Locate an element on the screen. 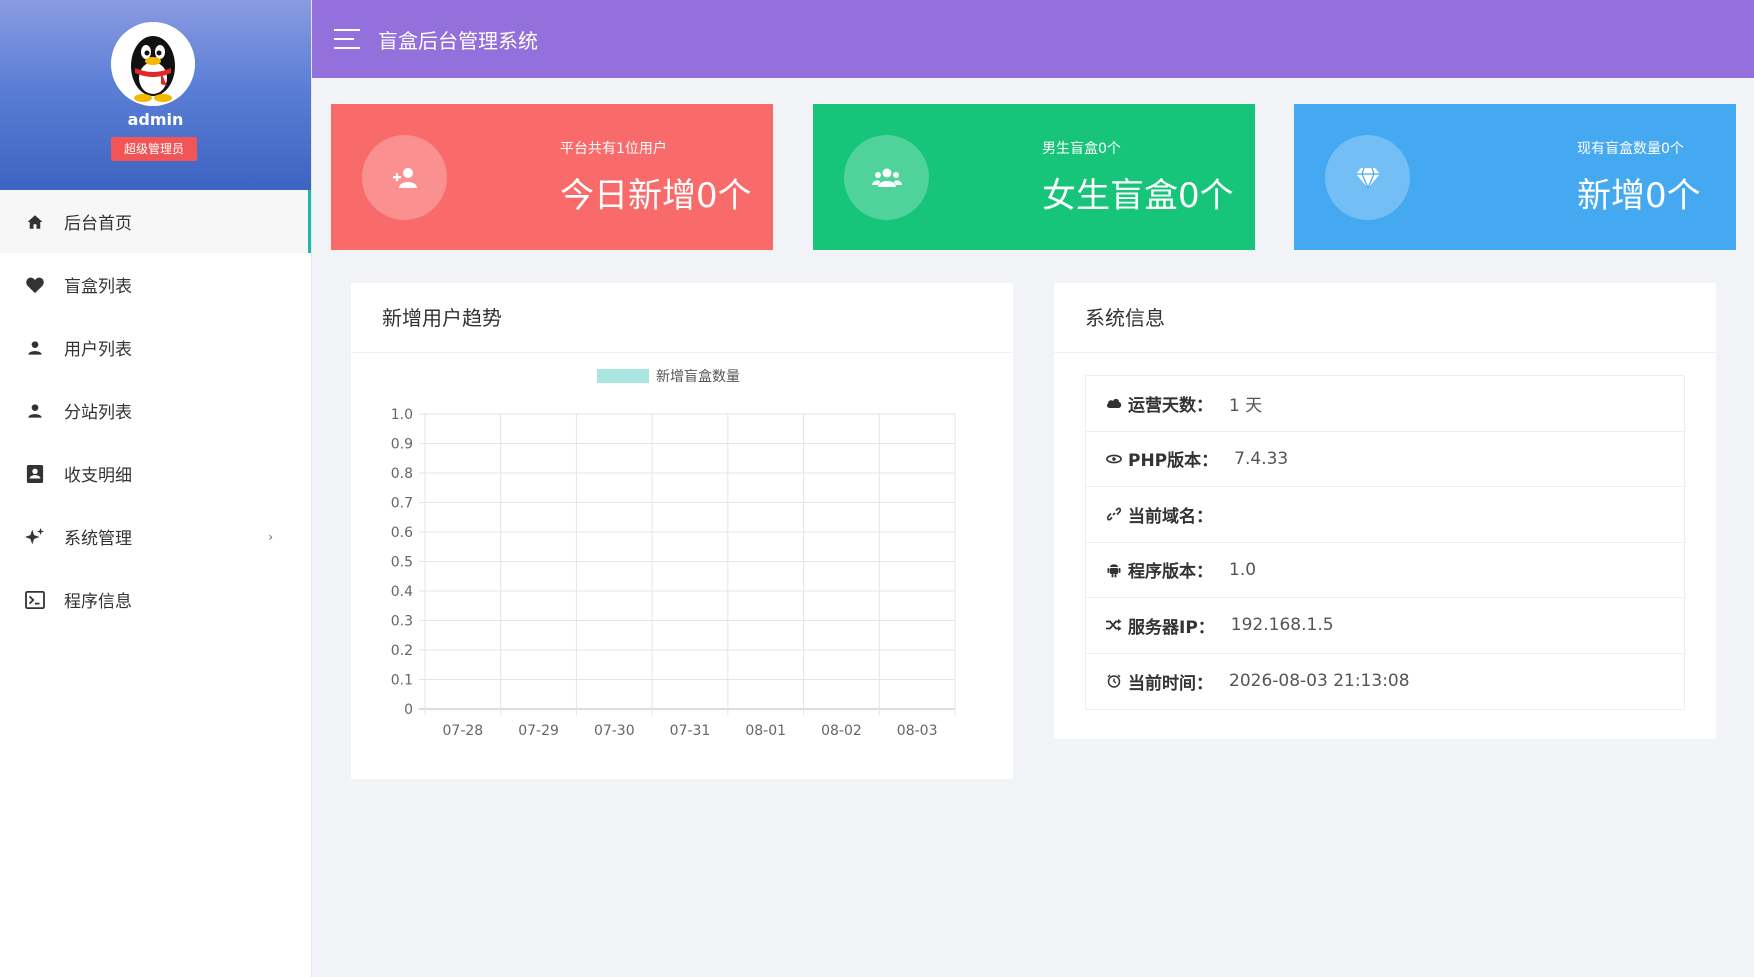  info-row-current-time: 当前时间： 2026-08-03 21:13:08 is located at coordinates (1385, 682).